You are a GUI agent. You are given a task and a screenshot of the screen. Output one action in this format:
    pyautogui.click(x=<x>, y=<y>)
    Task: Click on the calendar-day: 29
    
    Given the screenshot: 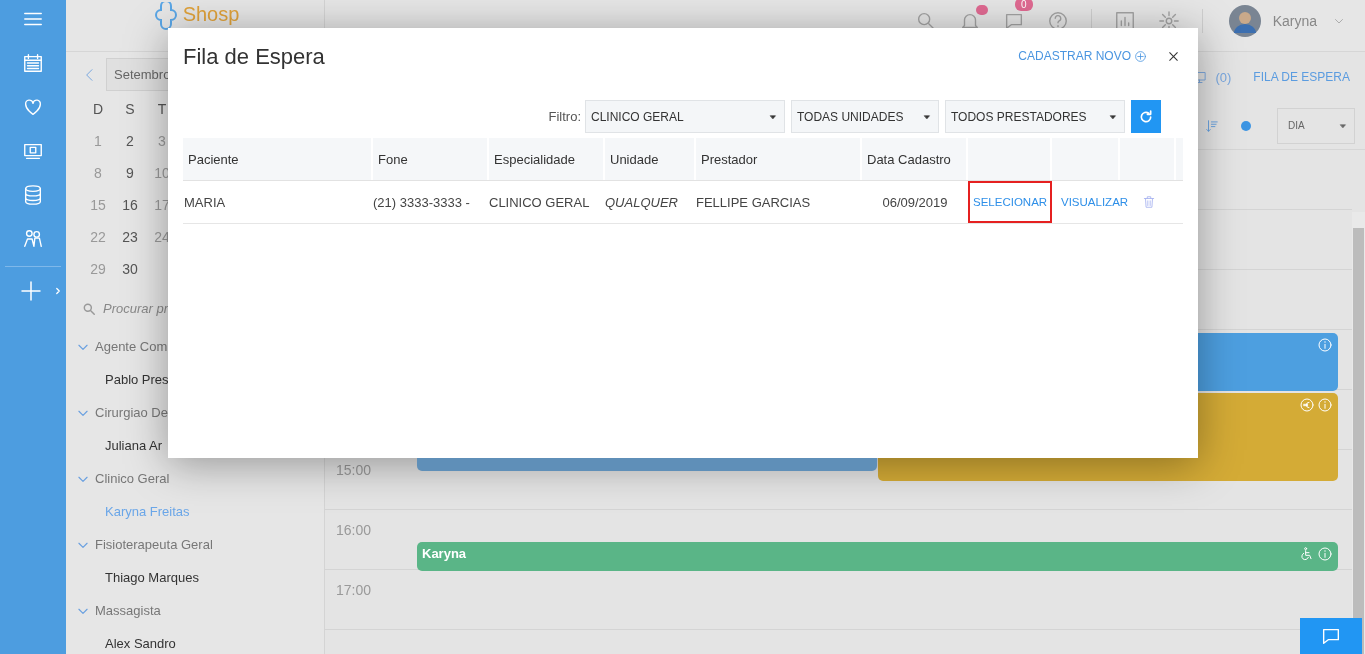 What is the action you would take?
    pyautogui.click(x=98, y=269)
    